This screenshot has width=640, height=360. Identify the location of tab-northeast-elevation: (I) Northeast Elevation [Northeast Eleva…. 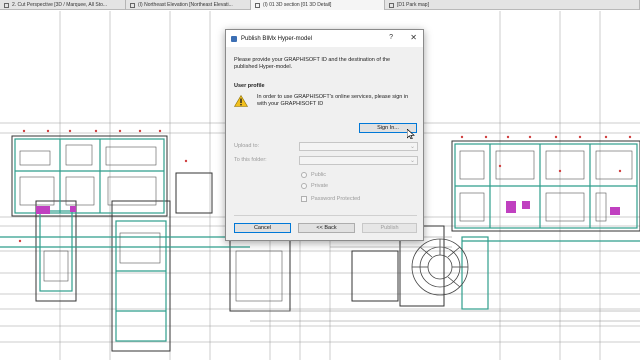
(188, 5).